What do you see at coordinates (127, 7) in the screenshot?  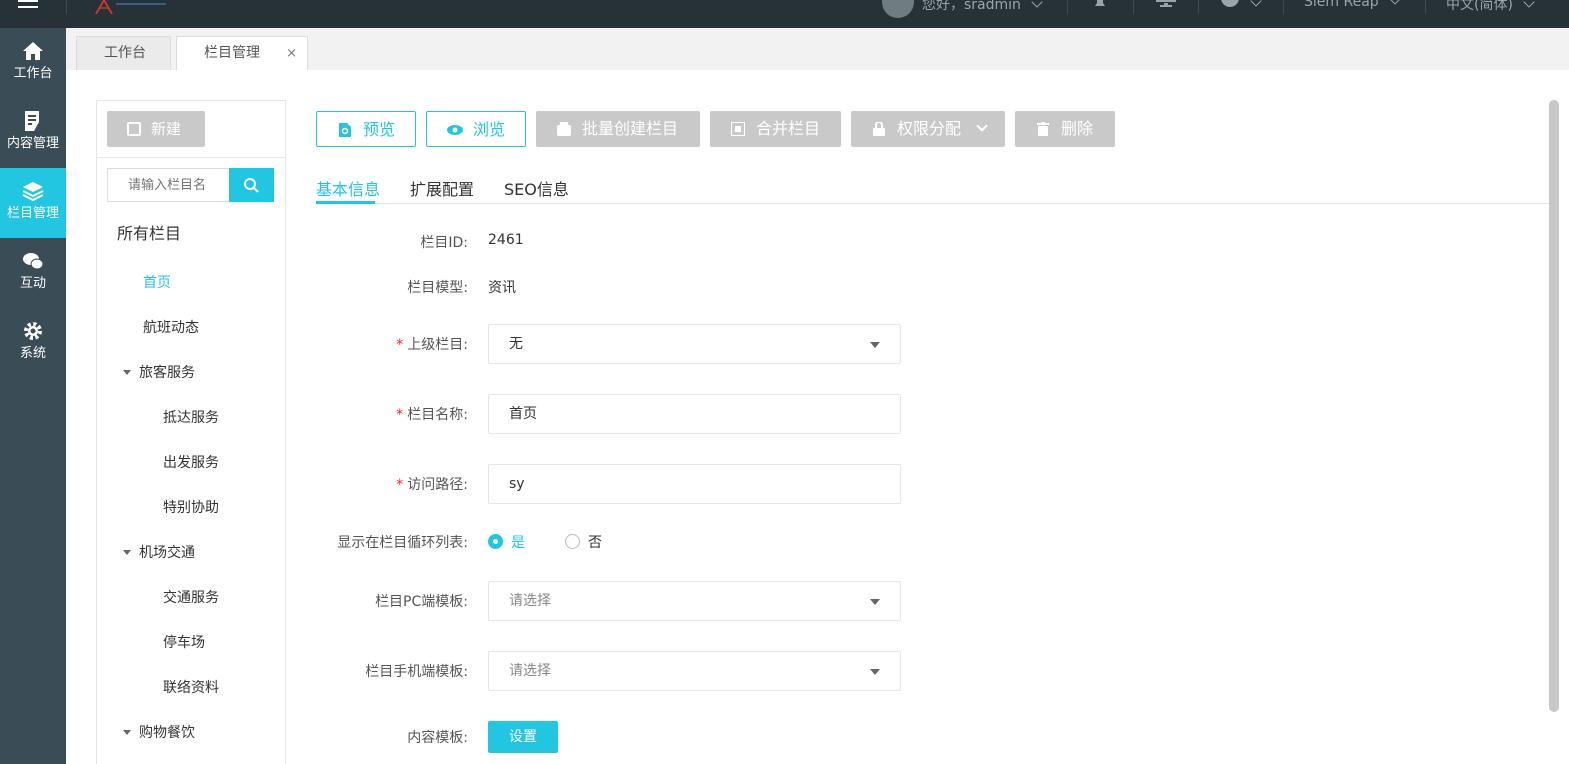 I see `logo` at bounding box center [127, 7].